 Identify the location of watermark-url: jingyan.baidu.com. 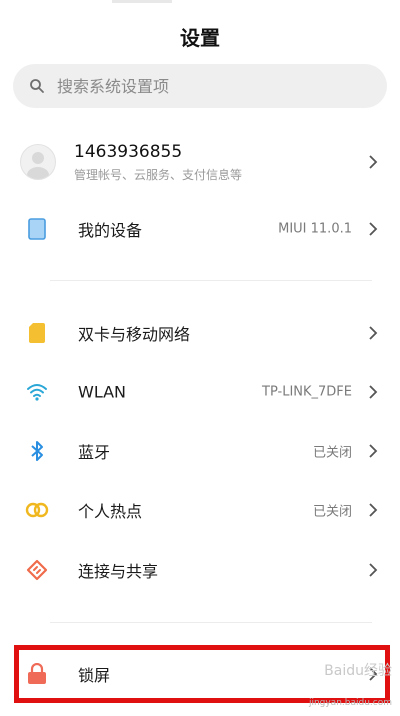
(350, 703).